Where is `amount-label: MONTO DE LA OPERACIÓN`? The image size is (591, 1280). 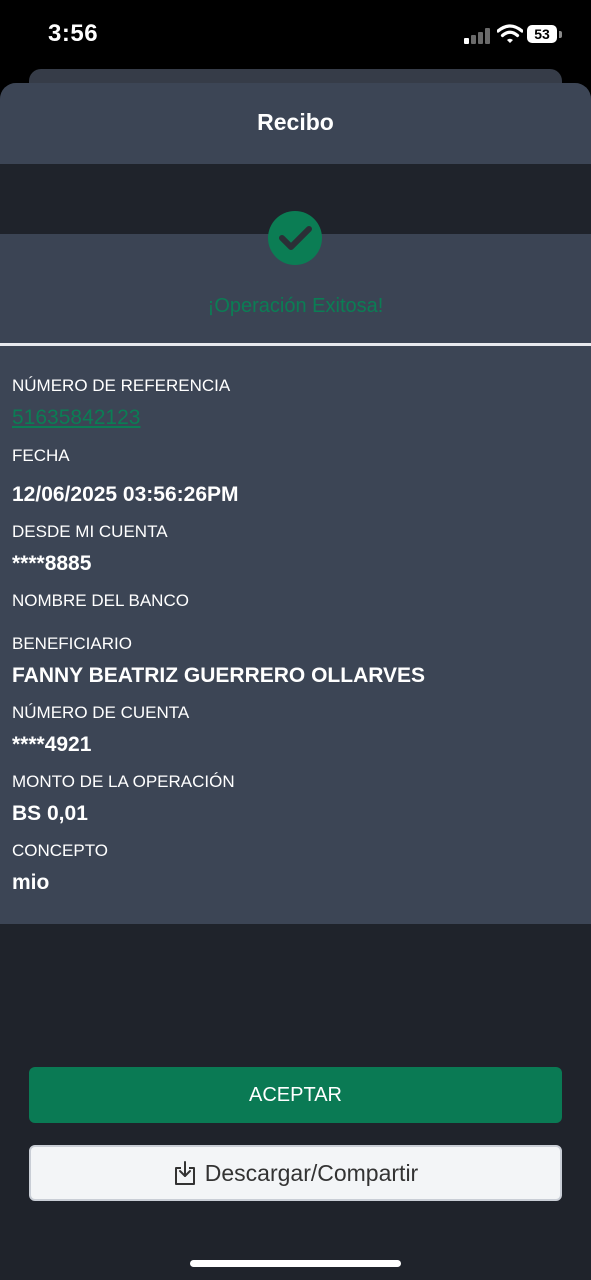 amount-label: MONTO DE LA OPERACIÓN is located at coordinates (123, 781).